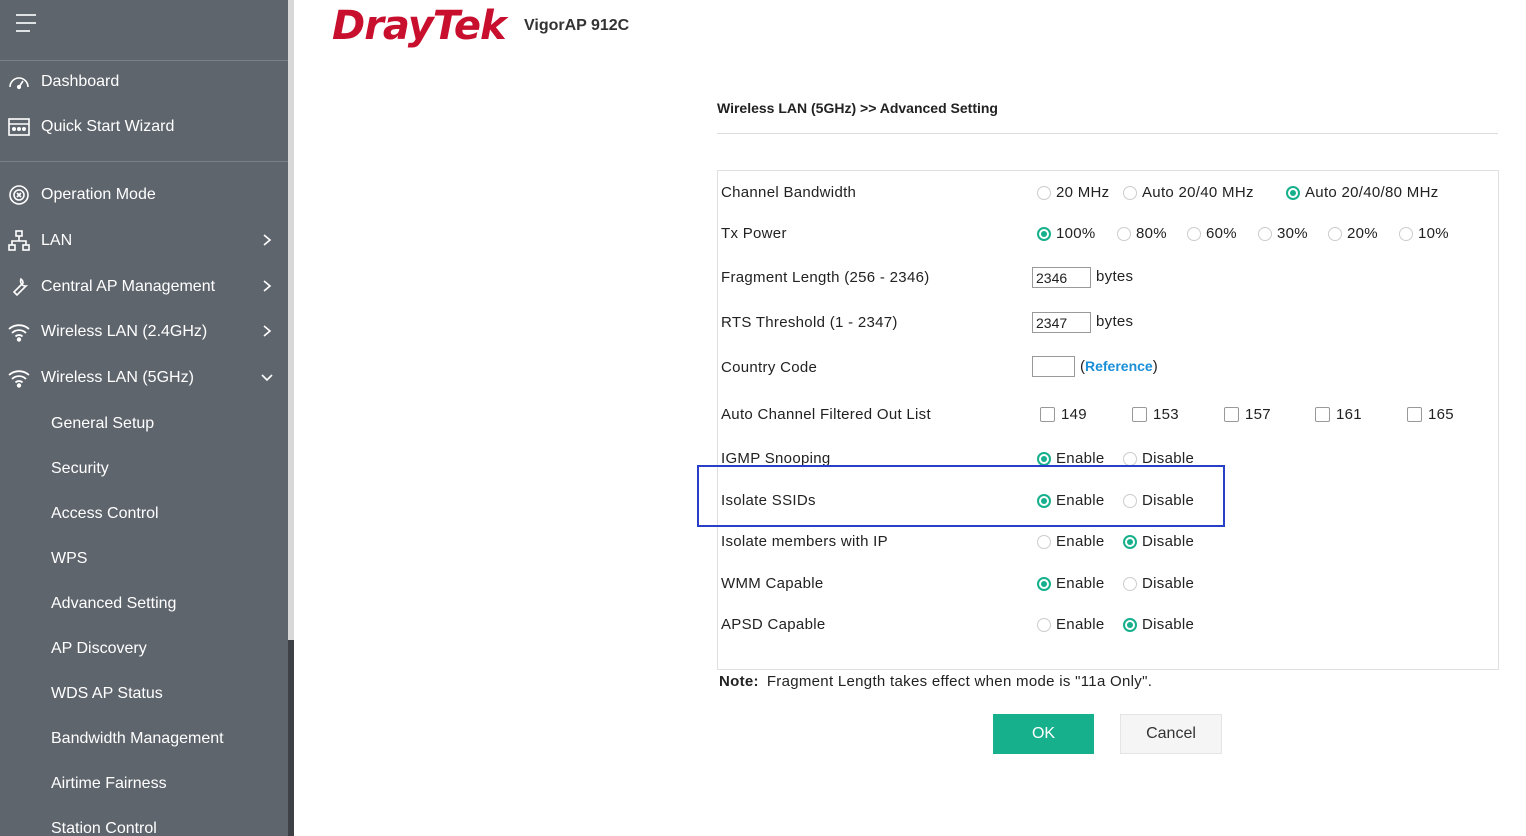 The width and height of the screenshot is (1526, 836). Describe the element at coordinates (144, 287) in the screenshot. I see `sidebar-item-central-ap-management: Central AP Management` at that location.